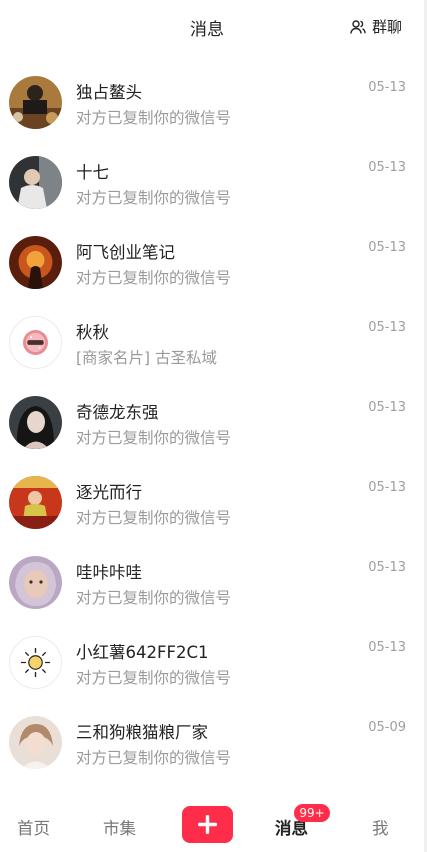 The width and height of the screenshot is (427, 852). What do you see at coordinates (213, 26) in the screenshot?
I see `header: 消息 群聊` at bounding box center [213, 26].